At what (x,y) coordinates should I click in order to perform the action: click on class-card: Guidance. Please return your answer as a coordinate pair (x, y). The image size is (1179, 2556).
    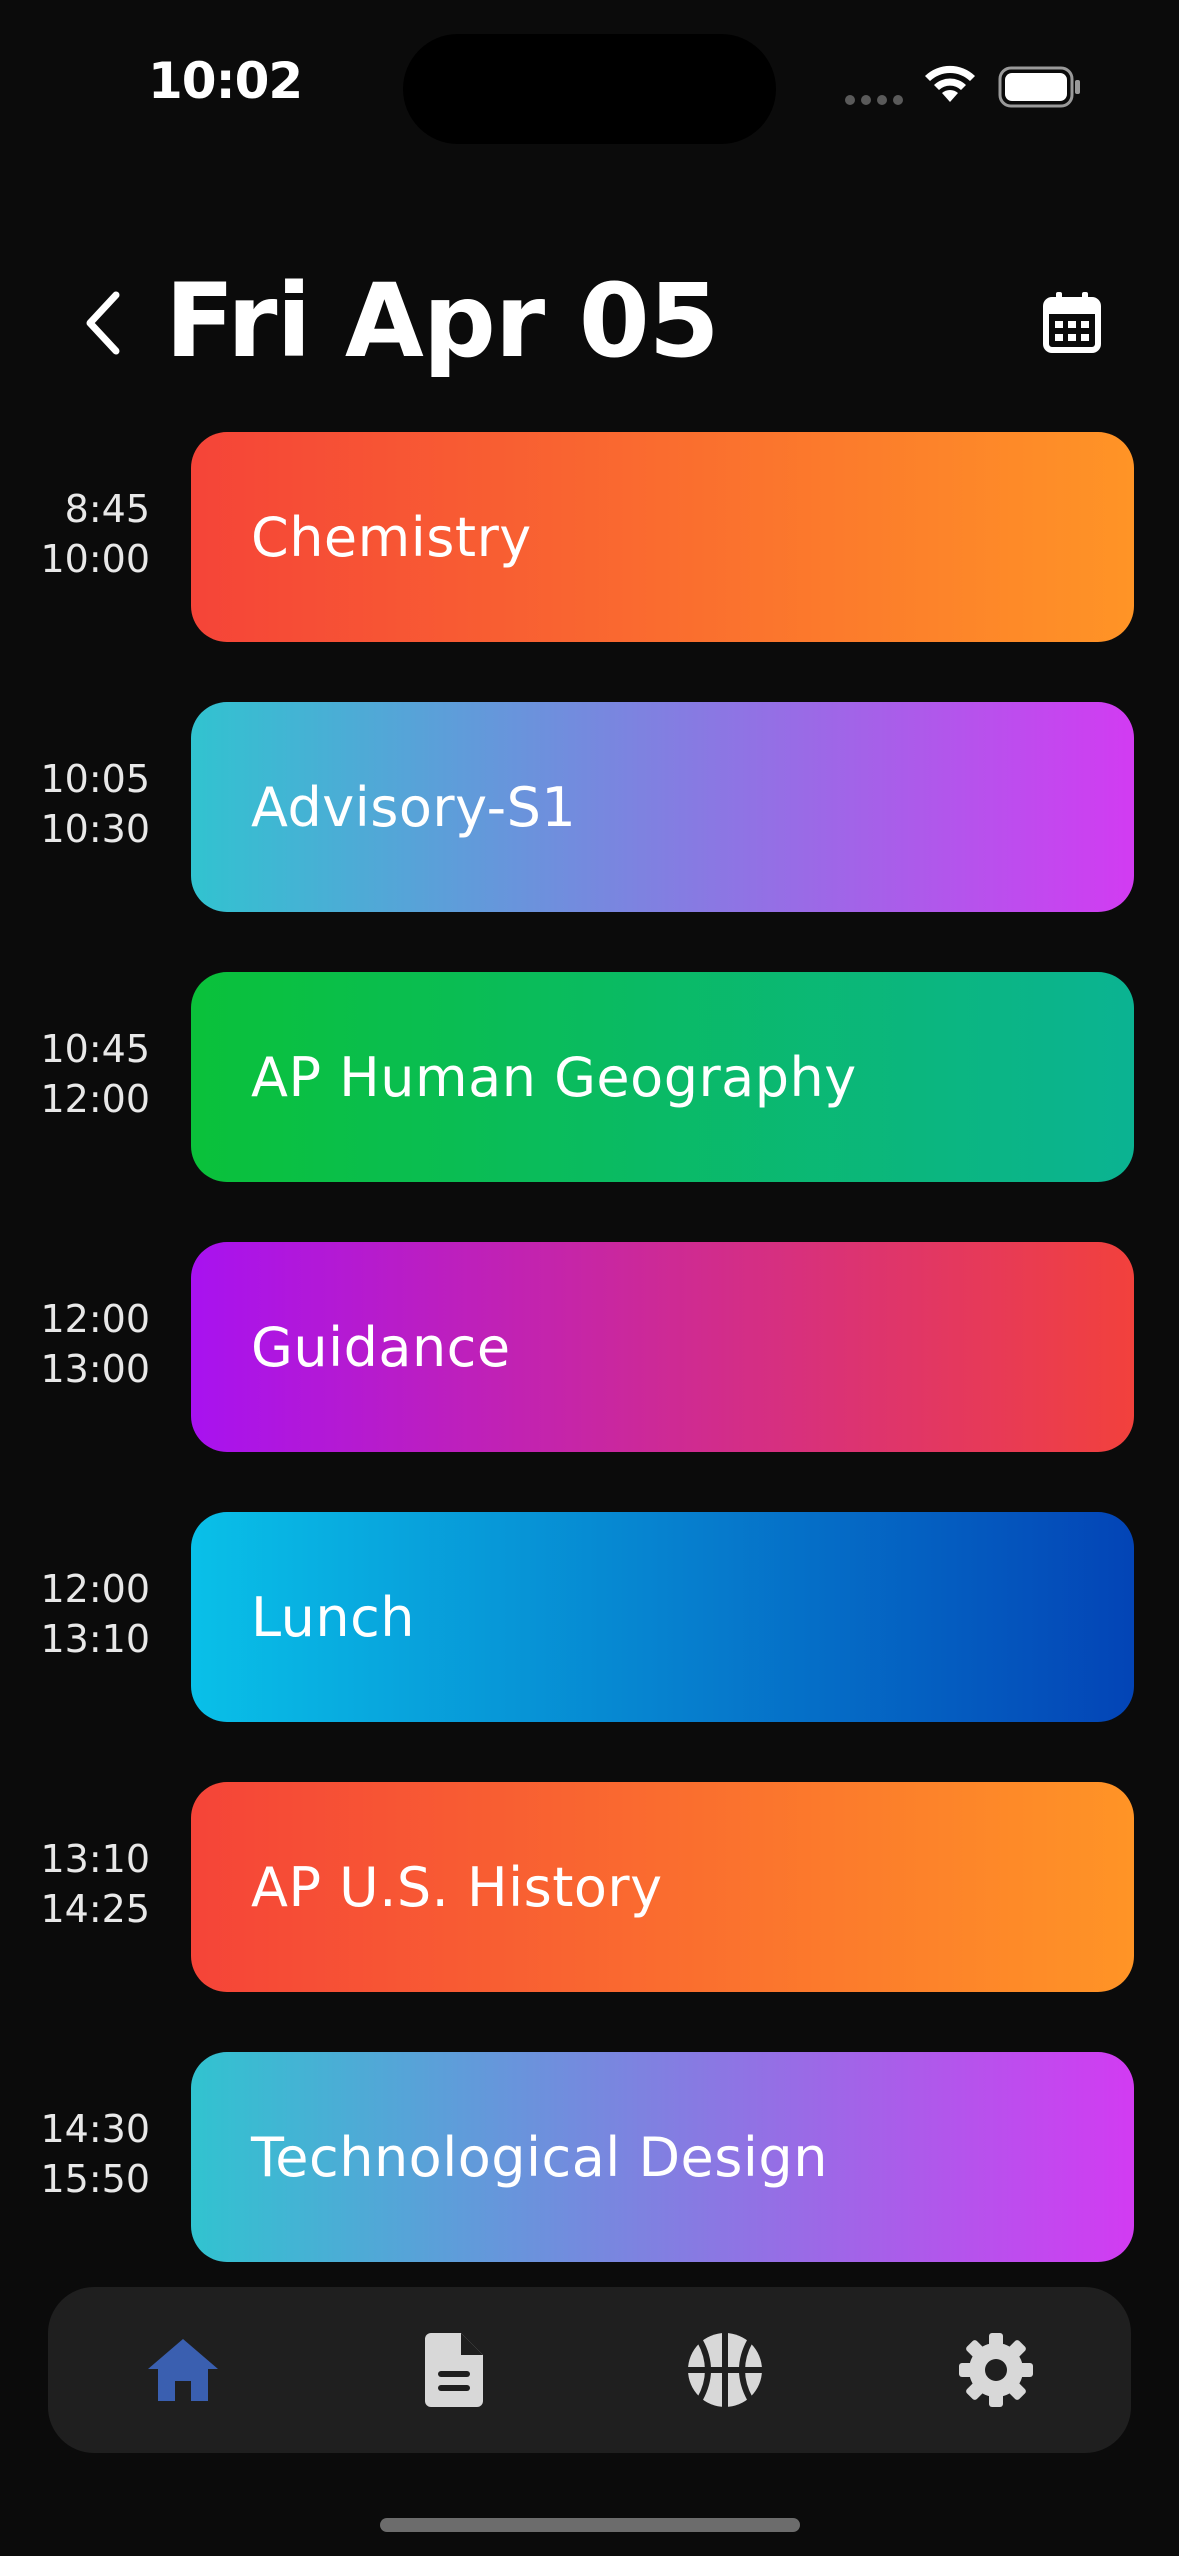
    Looking at the image, I should click on (662, 1347).